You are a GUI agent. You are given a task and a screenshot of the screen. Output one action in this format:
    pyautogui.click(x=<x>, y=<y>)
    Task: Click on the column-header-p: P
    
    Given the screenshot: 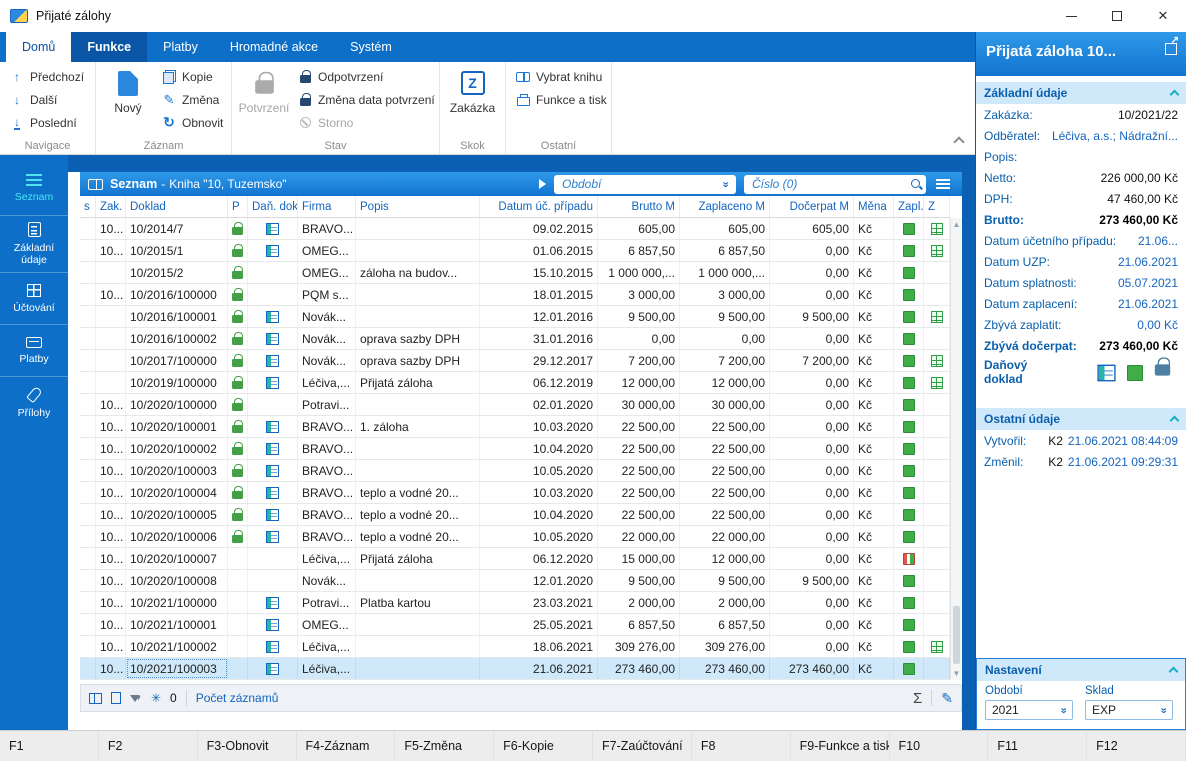 What is the action you would take?
    pyautogui.click(x=238, y=206)
    